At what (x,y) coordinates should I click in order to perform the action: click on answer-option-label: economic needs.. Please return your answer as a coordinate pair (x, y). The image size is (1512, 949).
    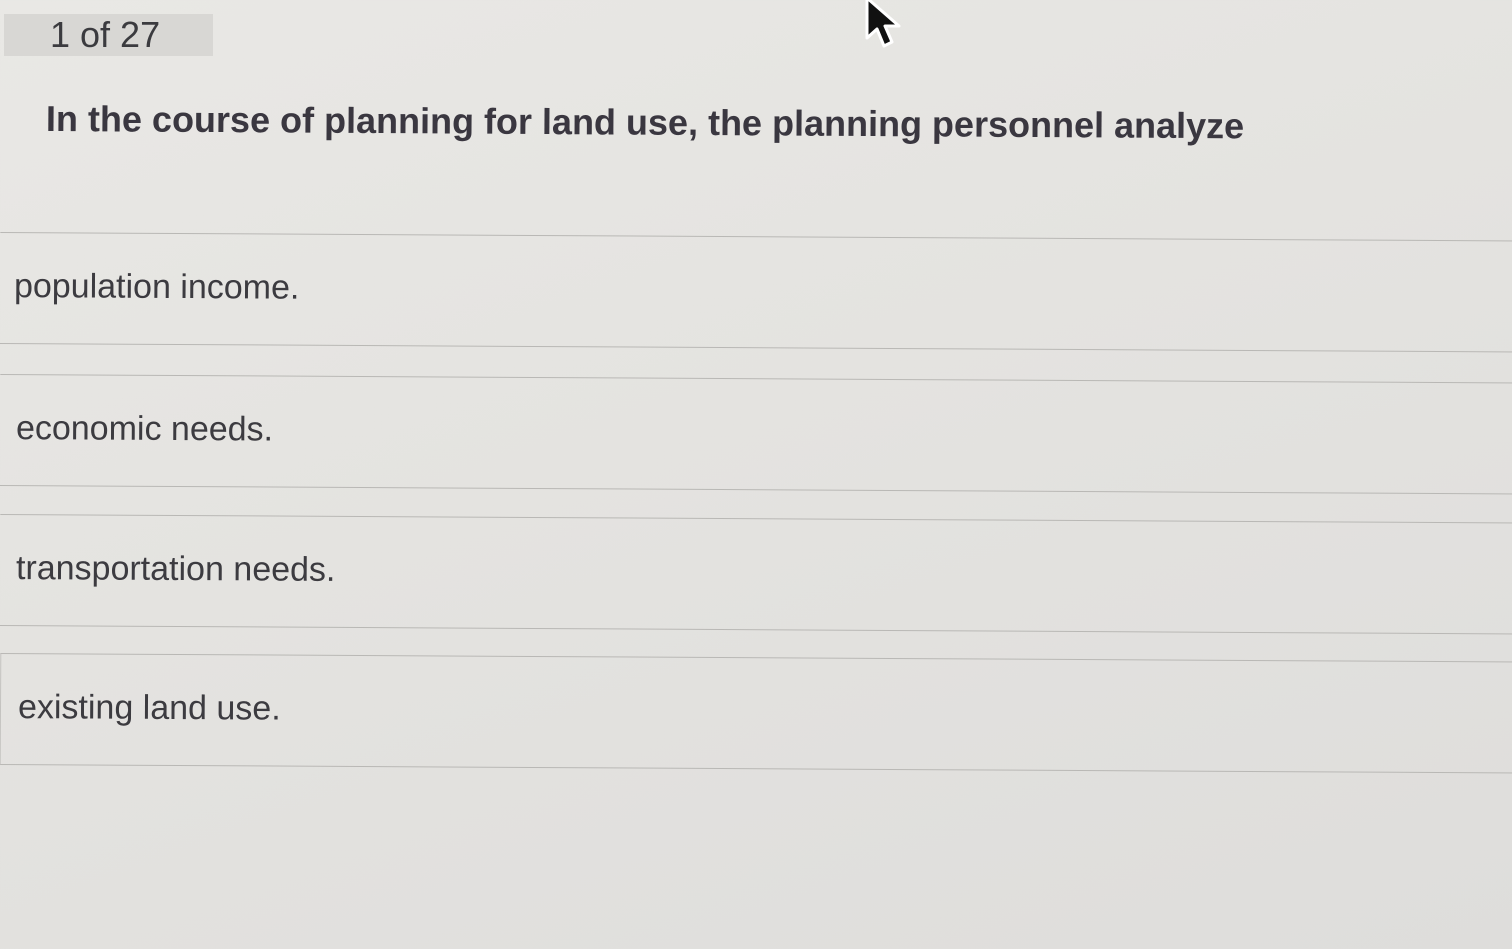
    Looking at the image, I should click on (144, 429).